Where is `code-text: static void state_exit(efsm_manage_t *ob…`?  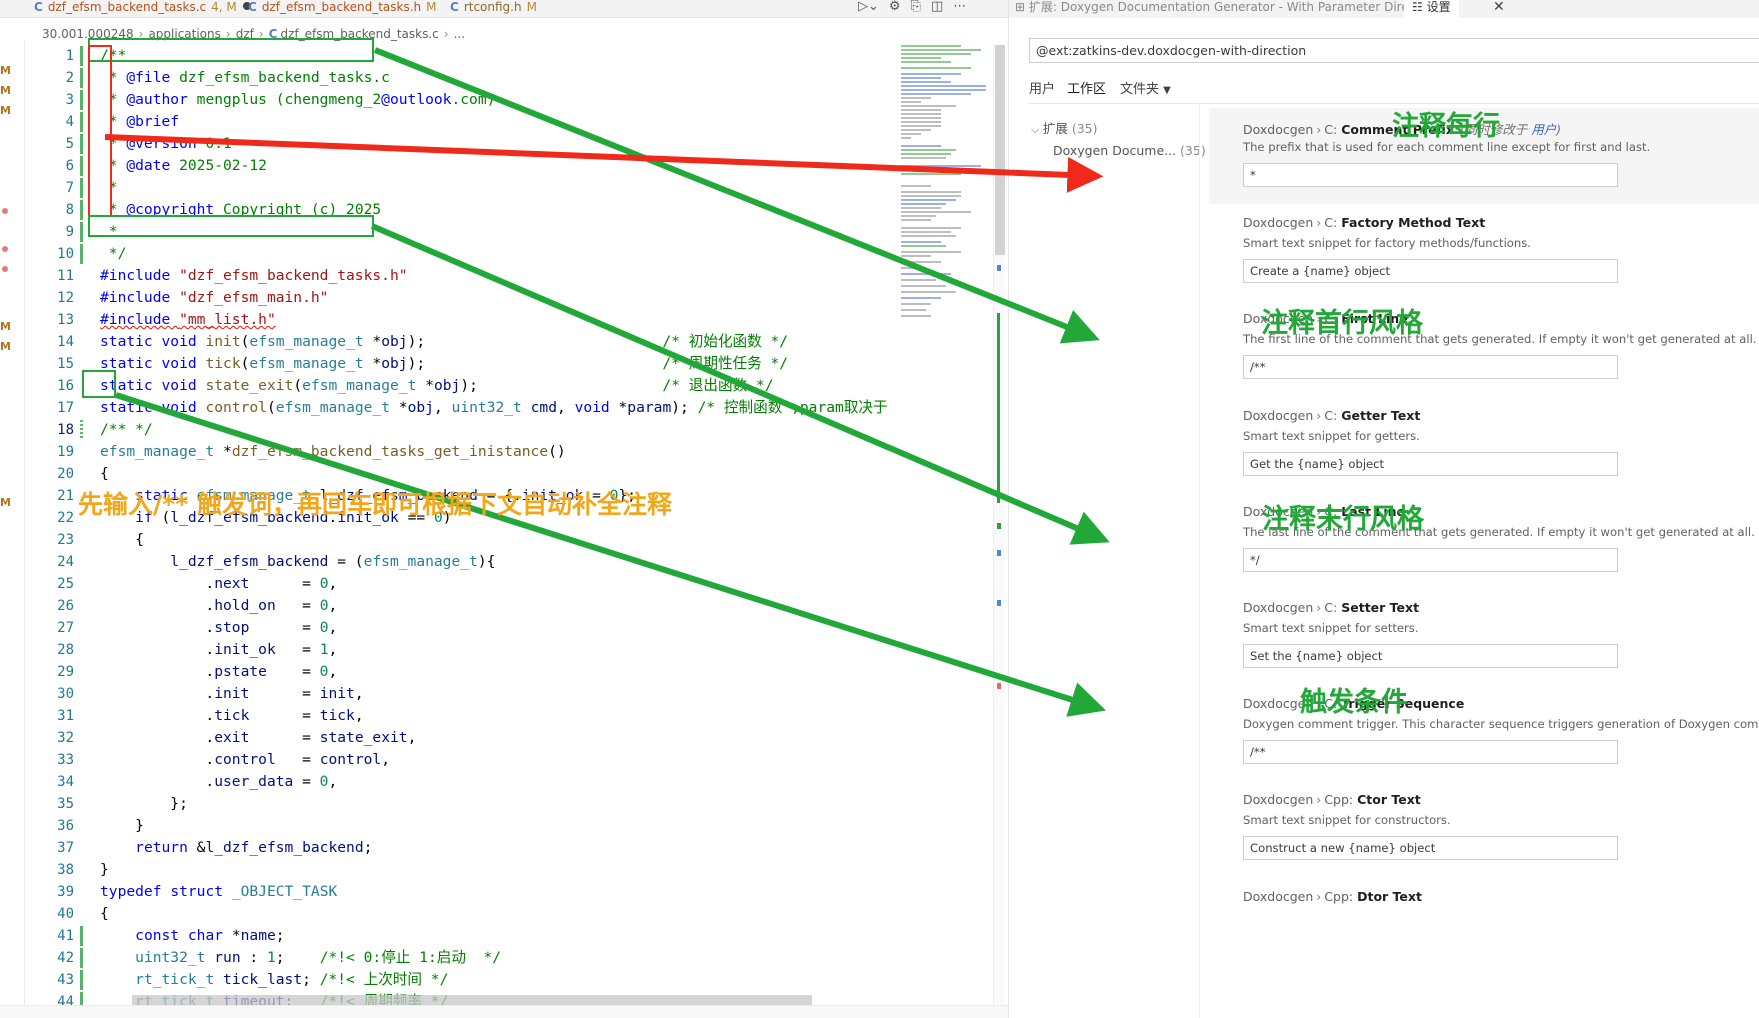 code-text: static void state_exit(efsm_manage_t *ob… is located at coordinates (437, 386).